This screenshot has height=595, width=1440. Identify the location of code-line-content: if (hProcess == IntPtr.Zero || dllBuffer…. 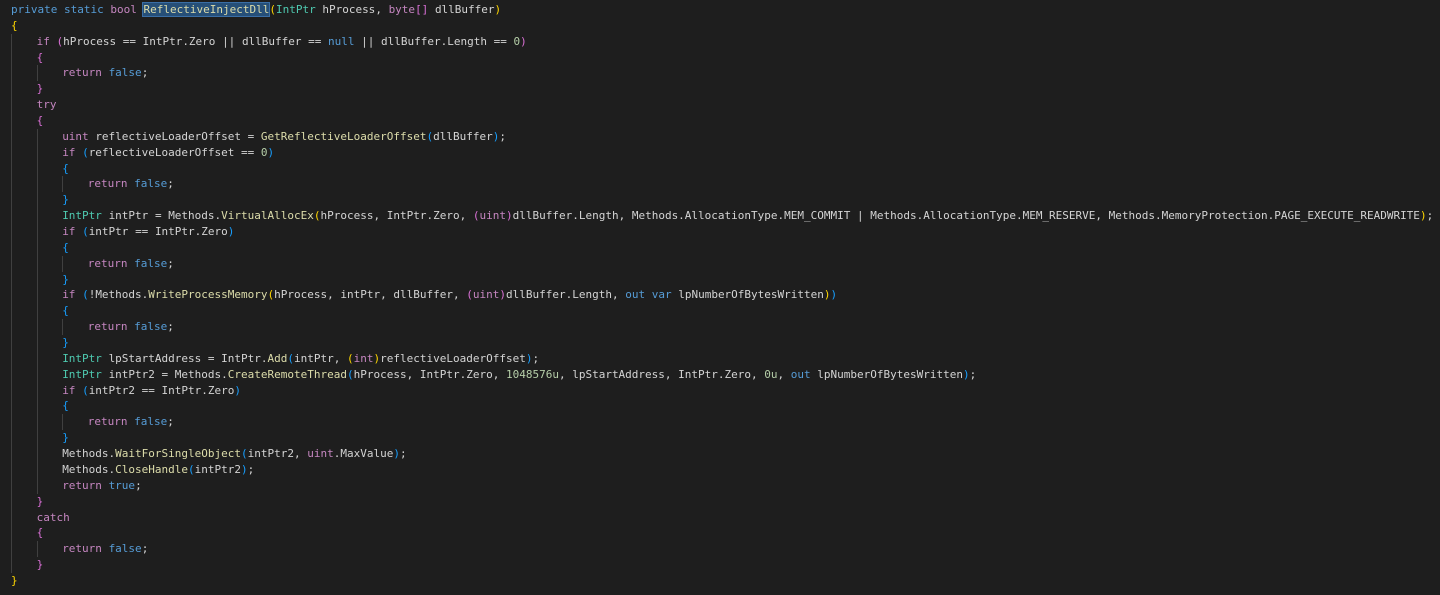
(269, 41).